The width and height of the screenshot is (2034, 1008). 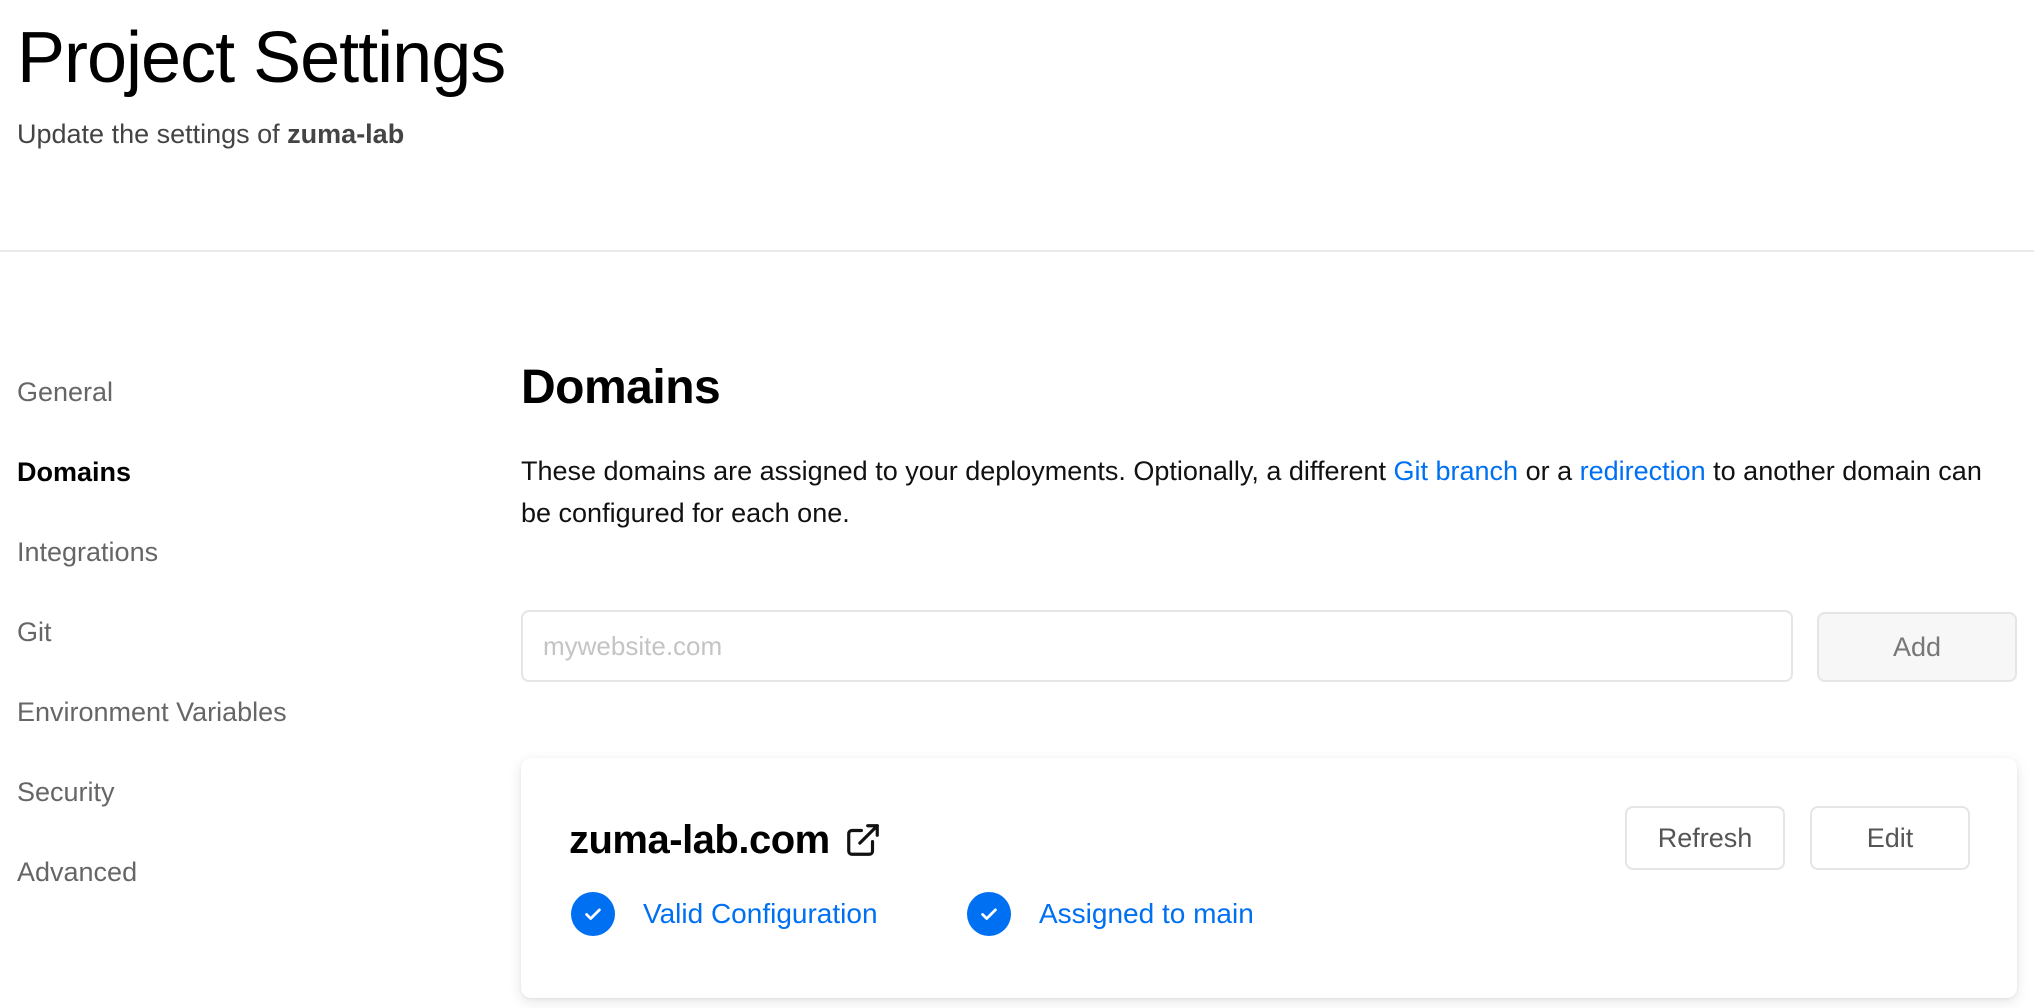 What do you see at coordinates (699, 840) in the screenshot?
I see `domain-name: zuma-lab.com` at bounding box center [699, 840].